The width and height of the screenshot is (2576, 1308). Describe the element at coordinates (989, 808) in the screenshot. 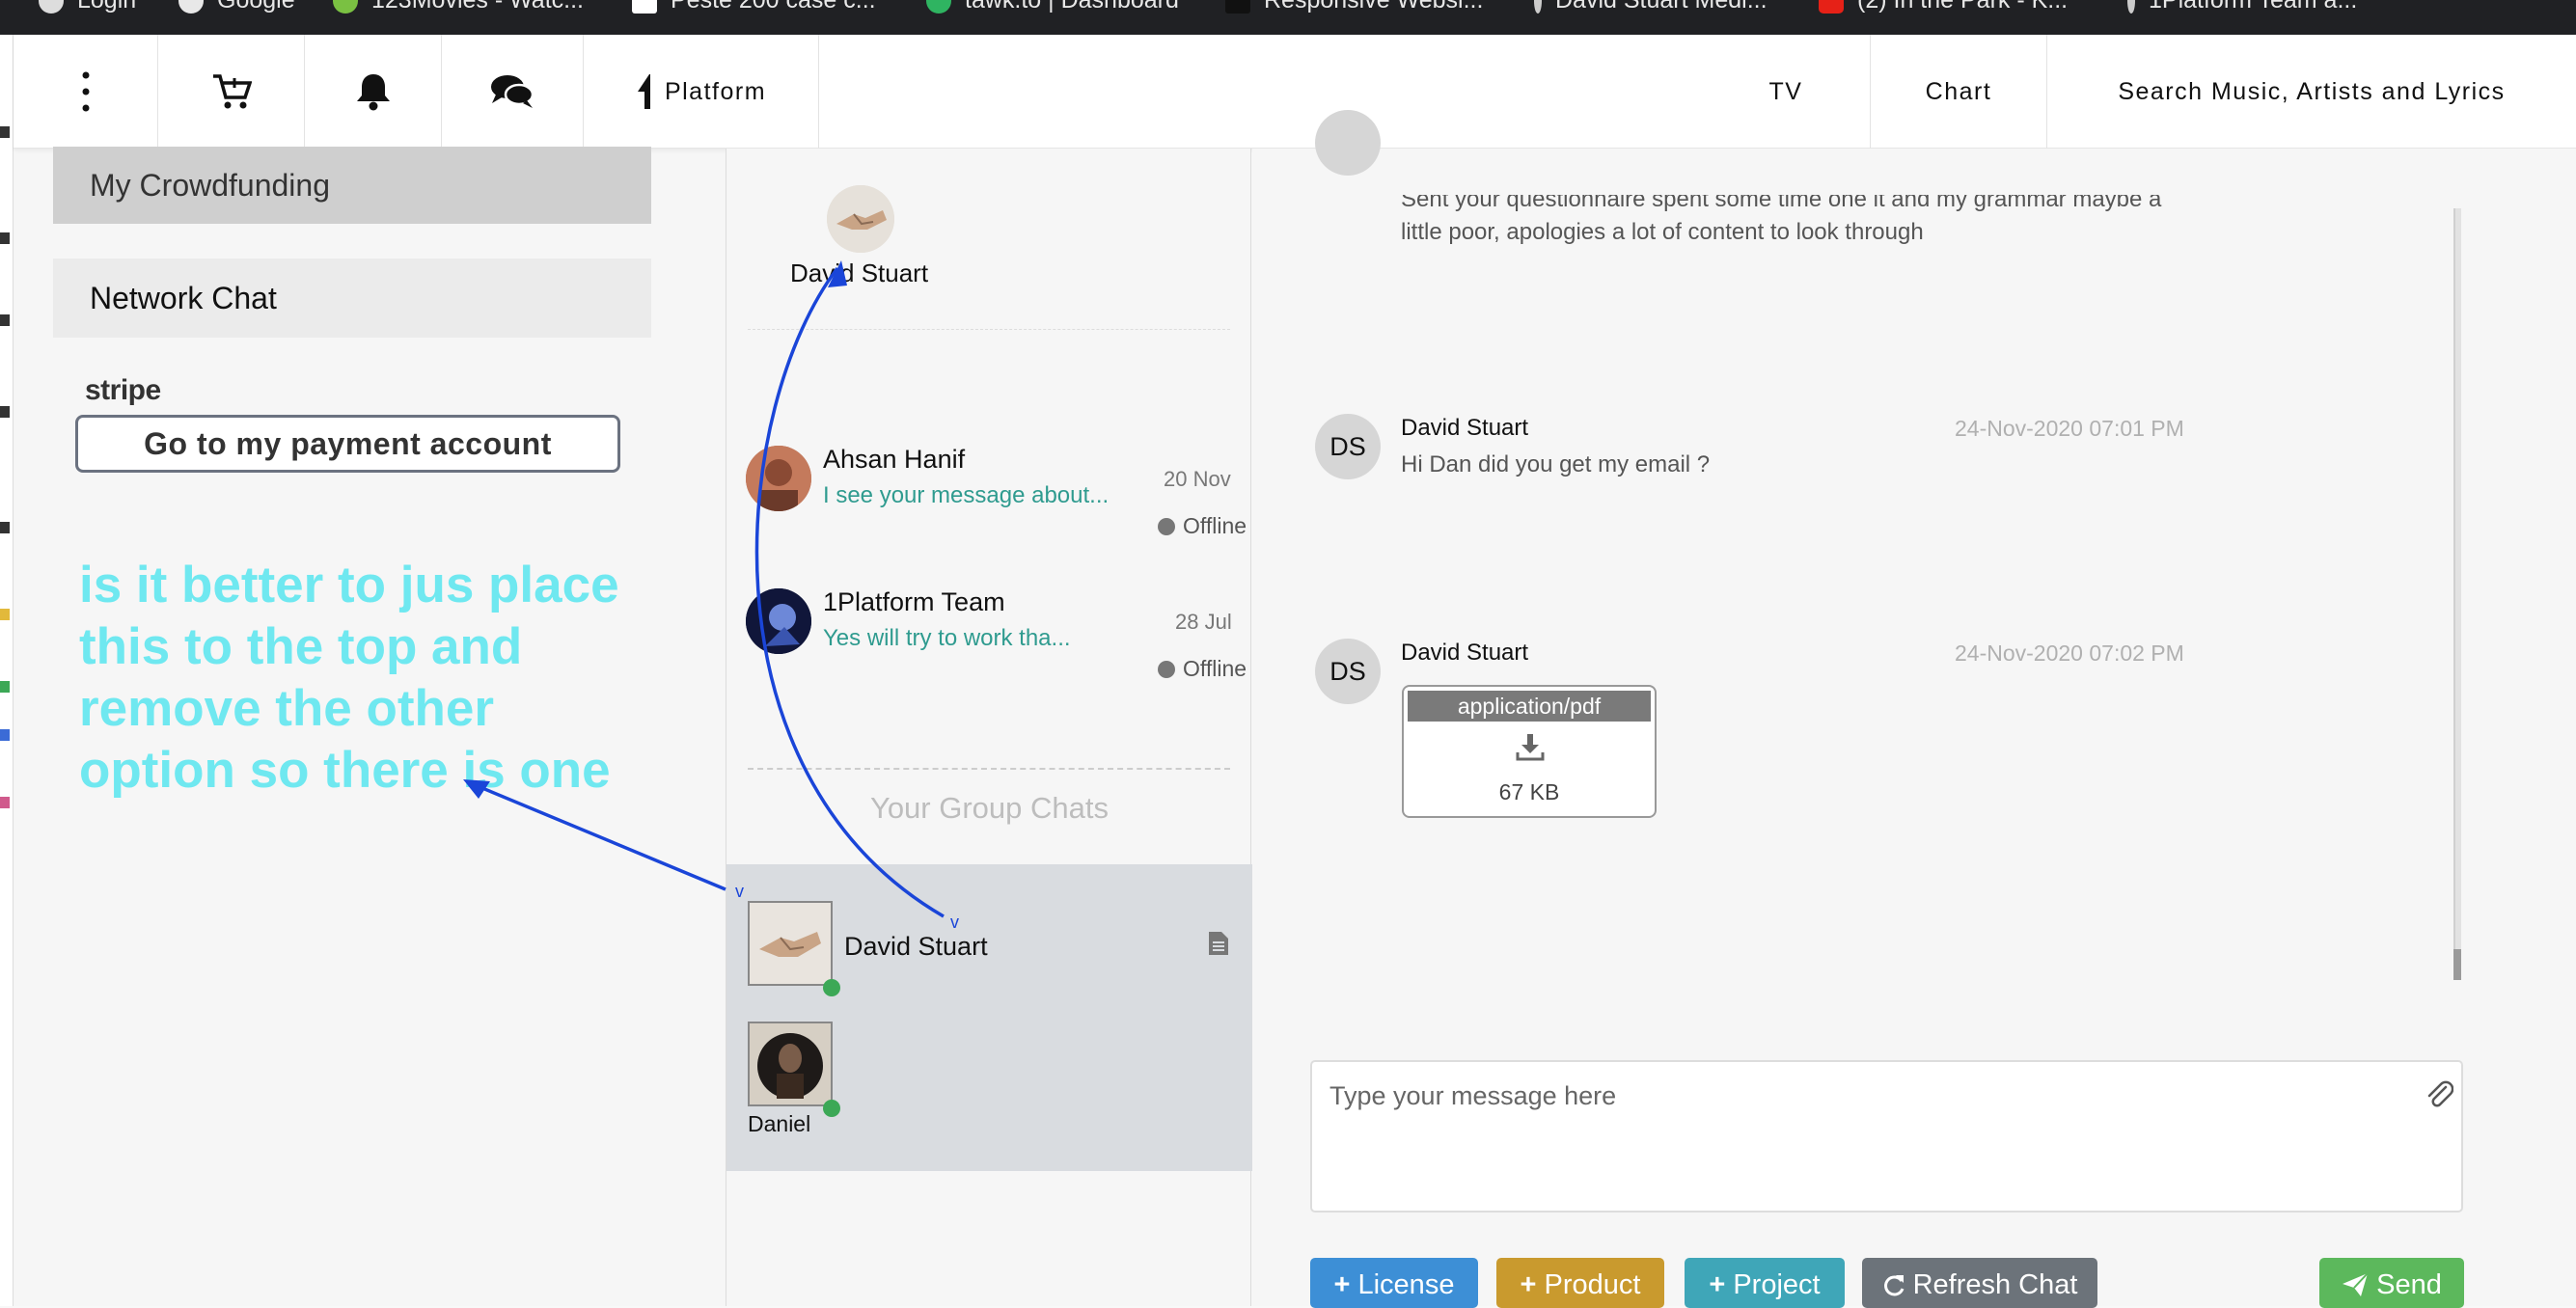

I see `group-chats-title: Your Group Chats` at that location.